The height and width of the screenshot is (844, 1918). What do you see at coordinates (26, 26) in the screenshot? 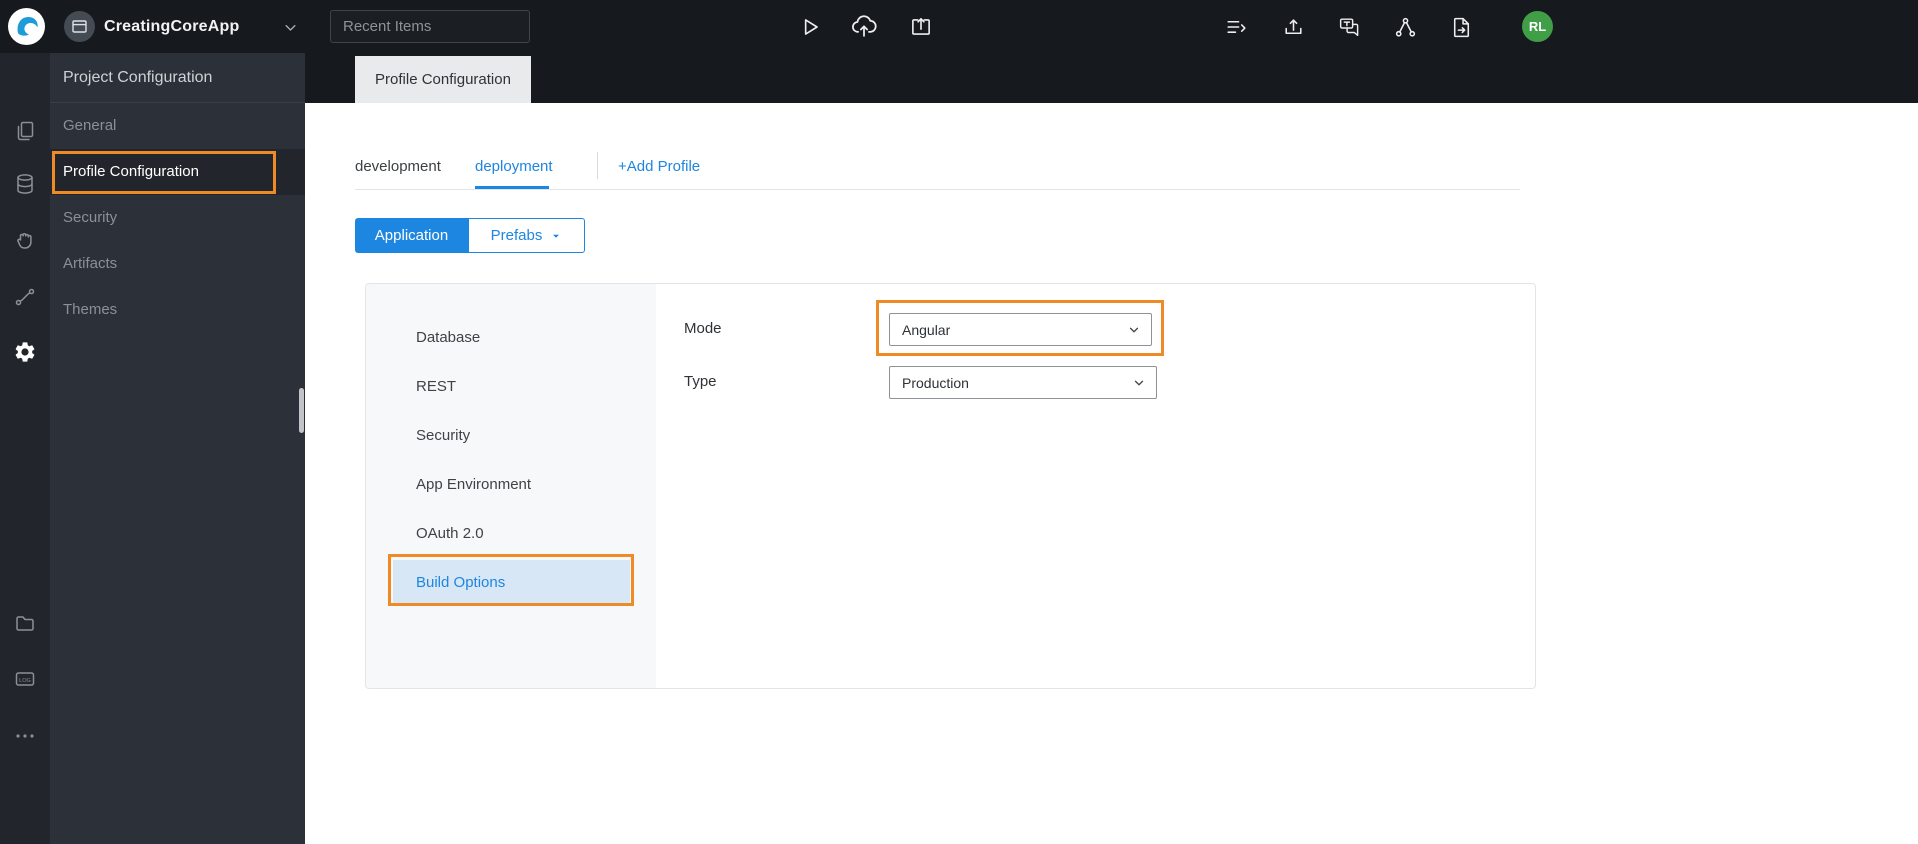
I see `wavemaker-logo` at bounding box center [26, 26].